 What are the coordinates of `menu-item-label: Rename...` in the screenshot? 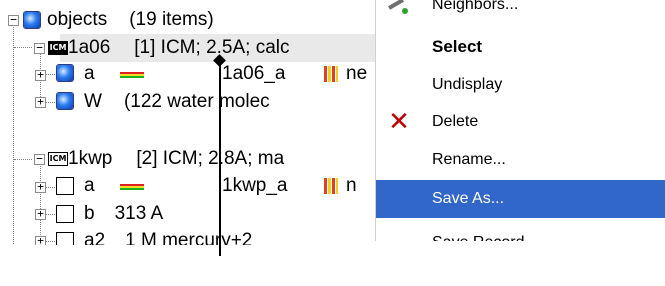 It's located at (469, 159).